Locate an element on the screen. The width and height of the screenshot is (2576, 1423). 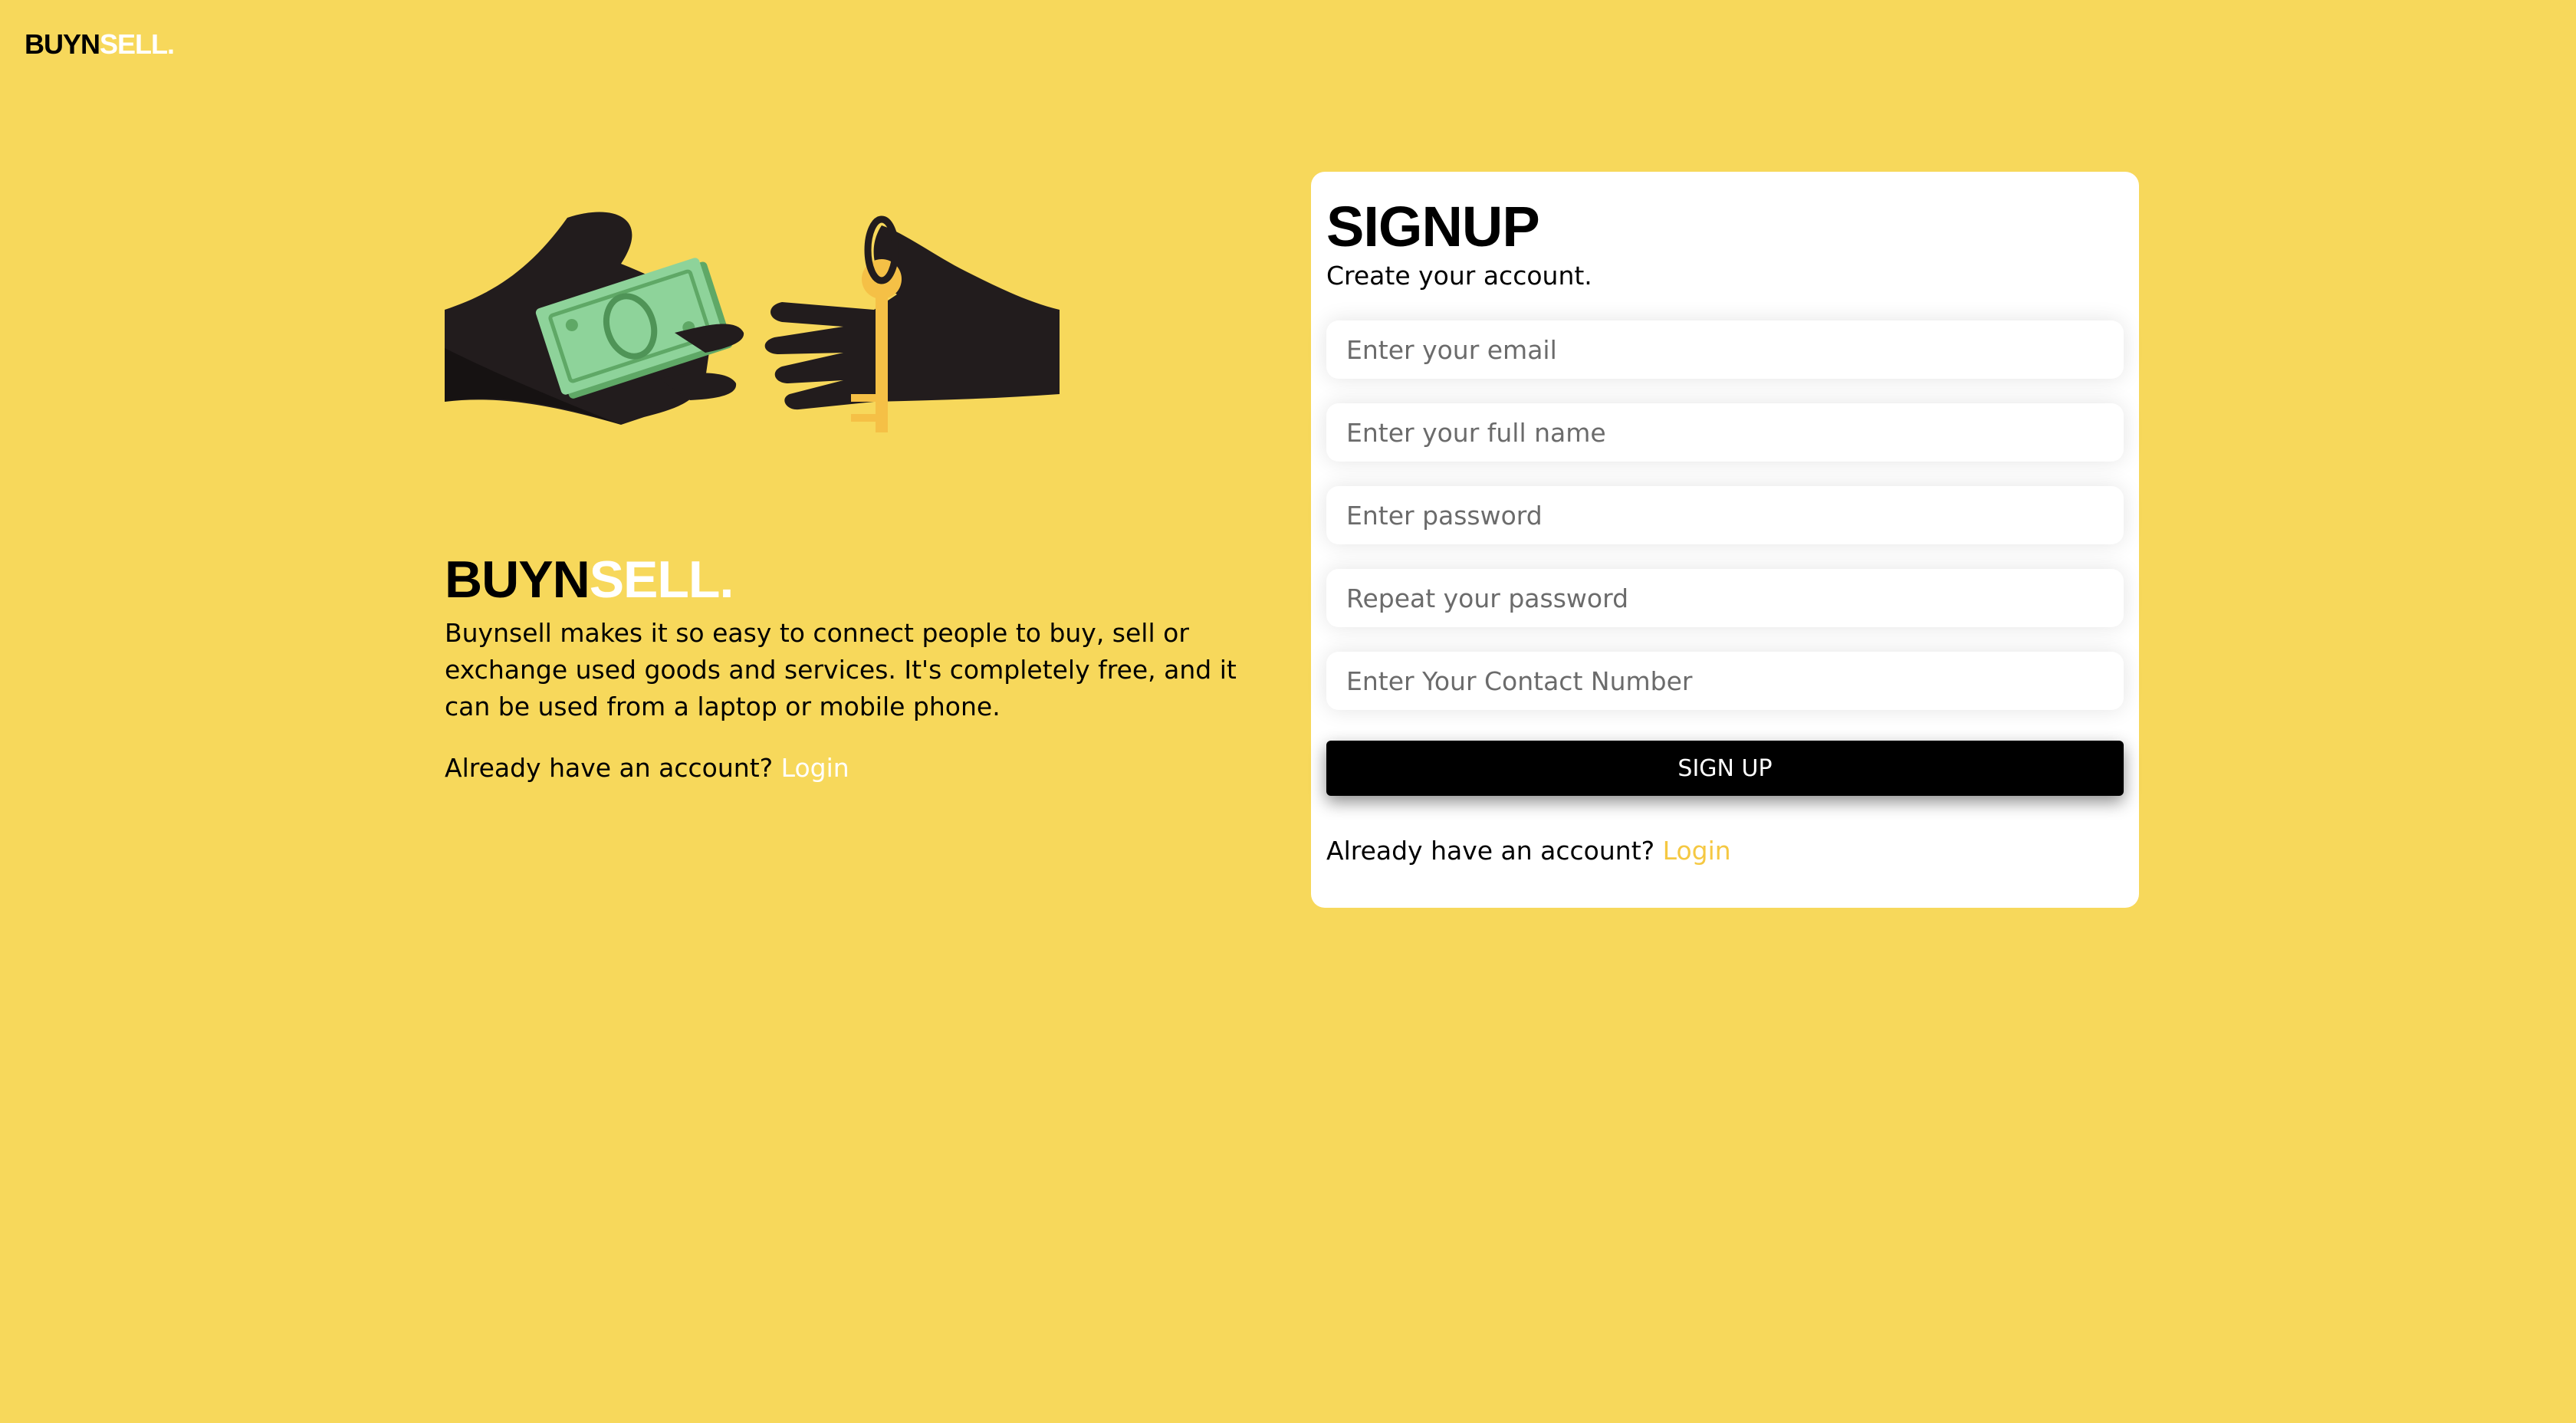
header-logo: BUYNSELL. is located at coordinates (100, 44).